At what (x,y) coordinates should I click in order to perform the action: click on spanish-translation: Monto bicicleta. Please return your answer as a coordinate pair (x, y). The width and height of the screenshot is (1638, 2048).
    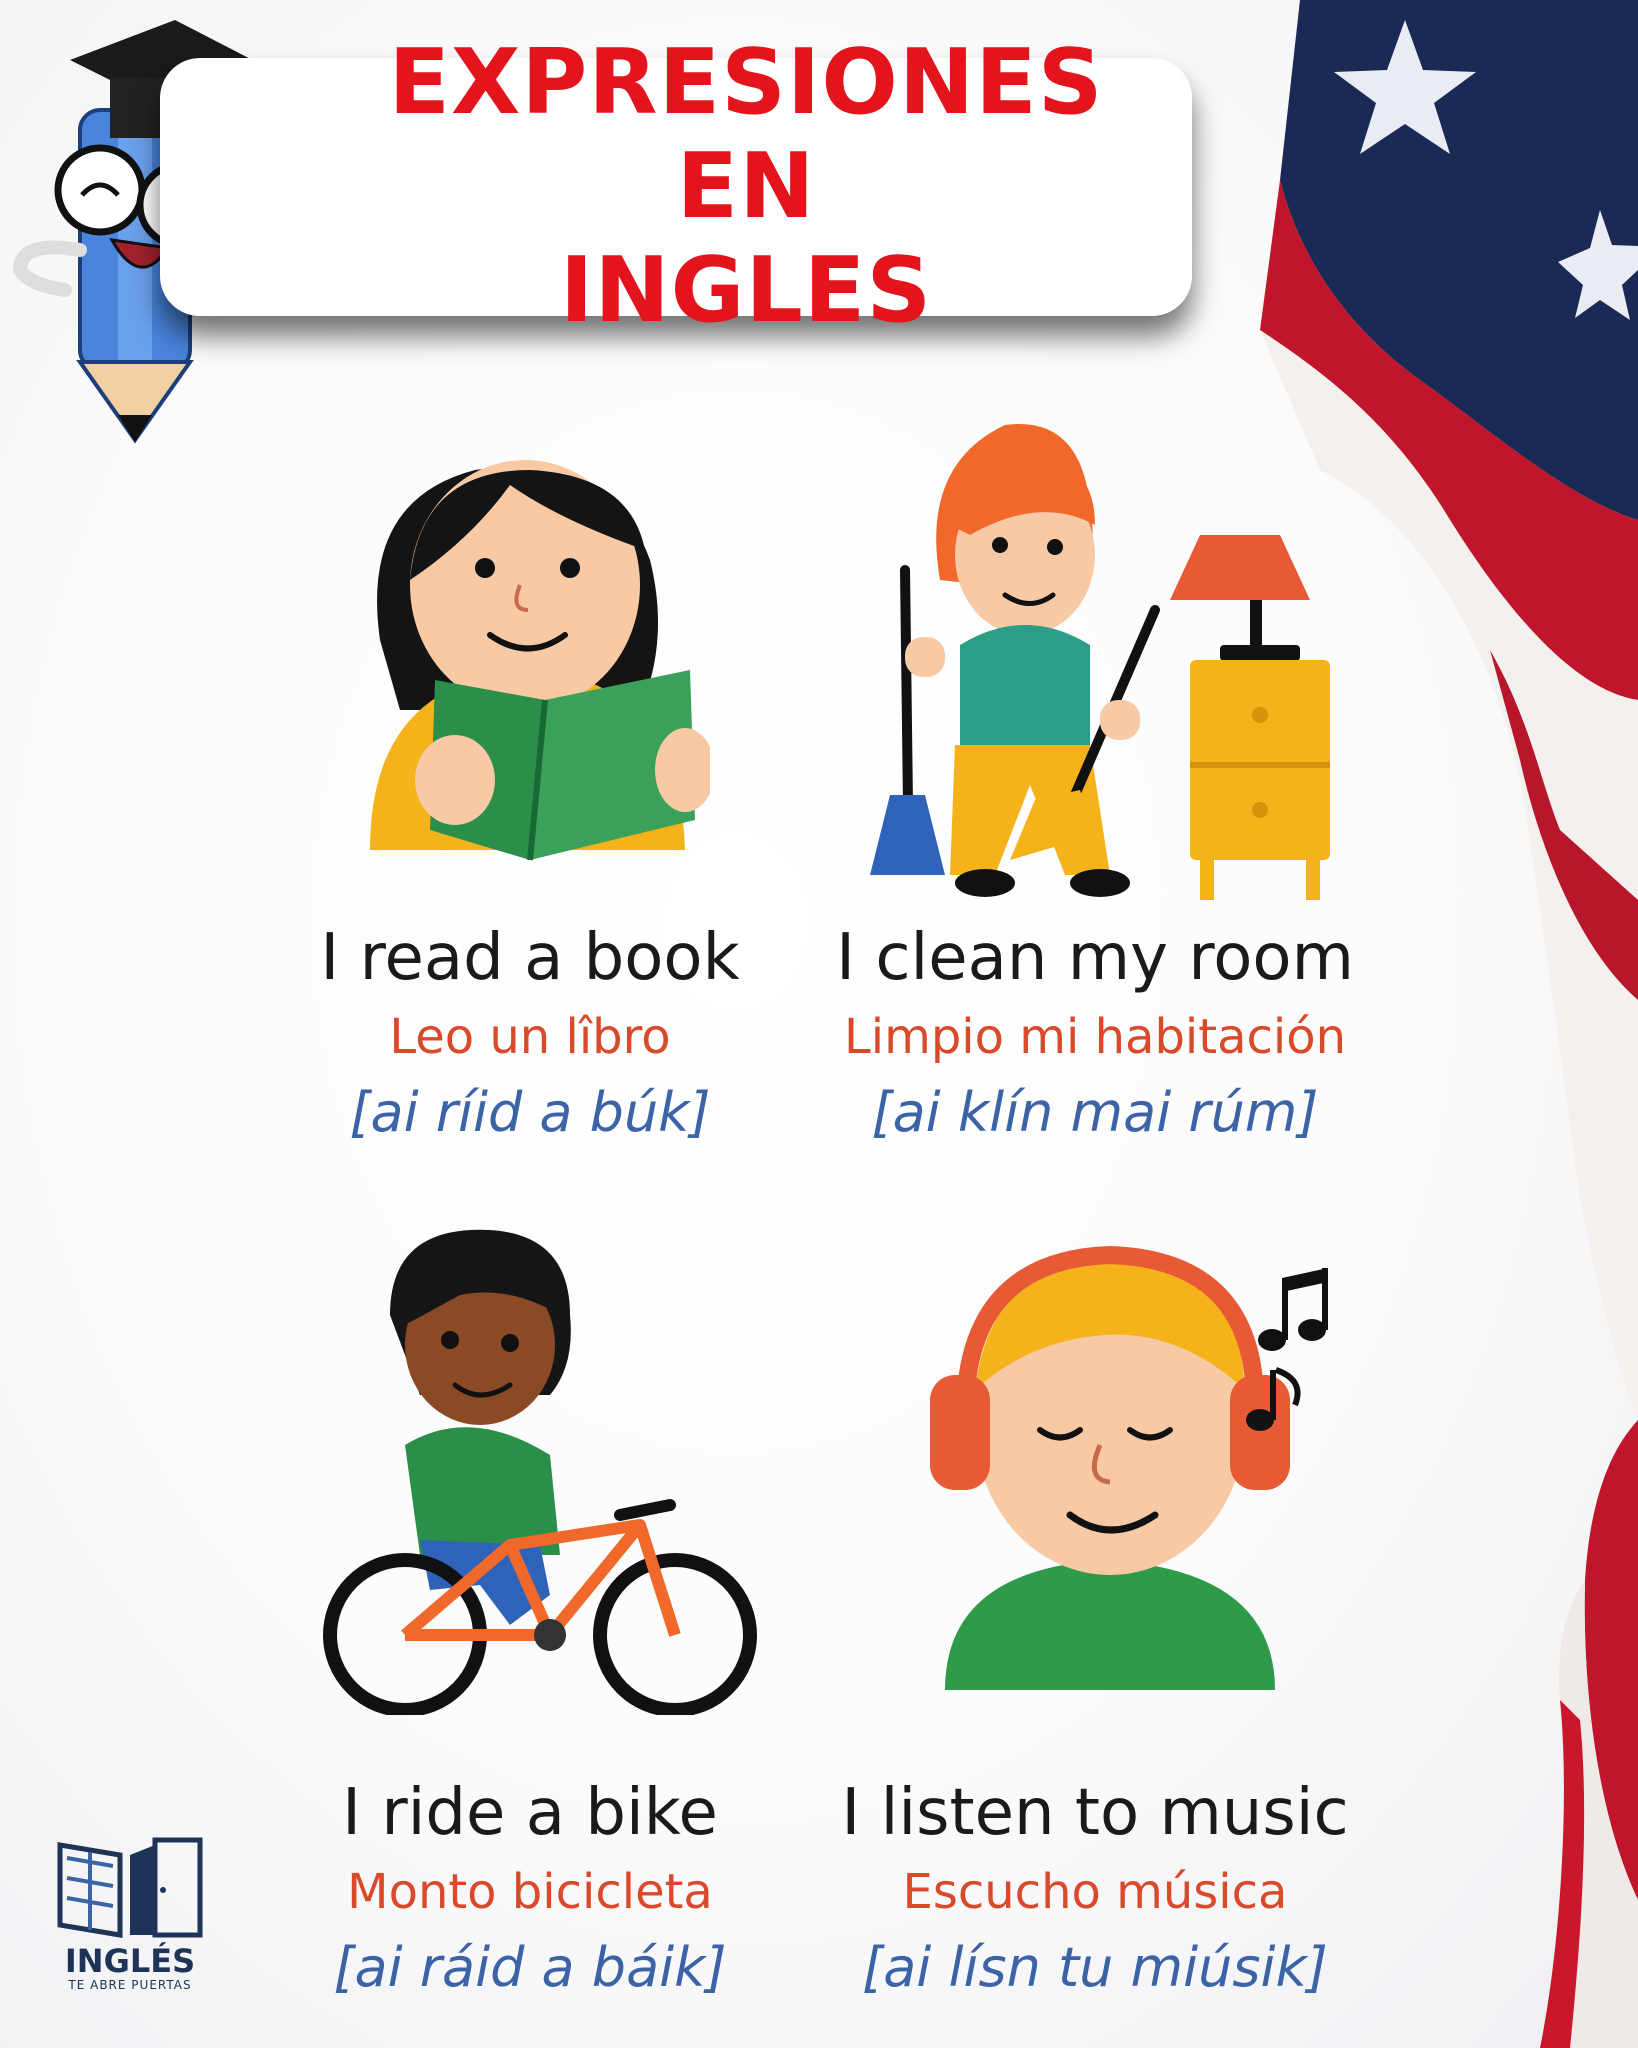
    Looking at the image, I should click on (530, 1892).